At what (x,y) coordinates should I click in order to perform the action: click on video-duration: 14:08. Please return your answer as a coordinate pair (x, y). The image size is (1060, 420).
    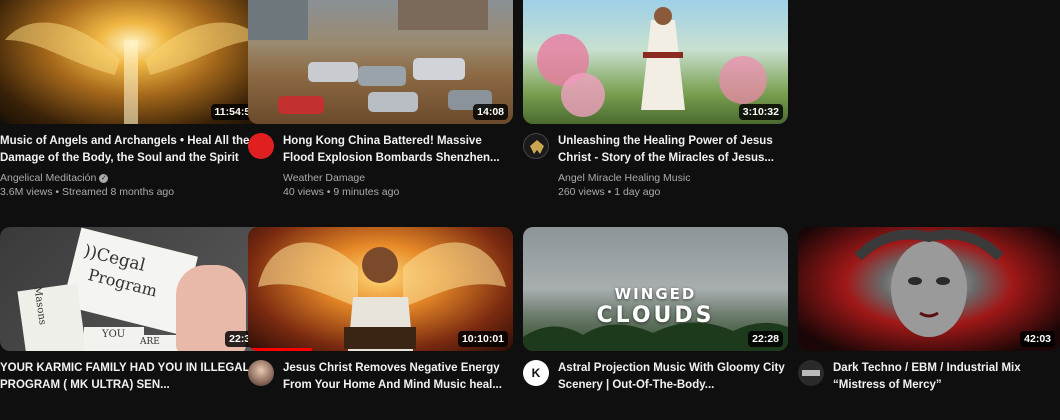
    Looking at the image, I should click on (490, 112).